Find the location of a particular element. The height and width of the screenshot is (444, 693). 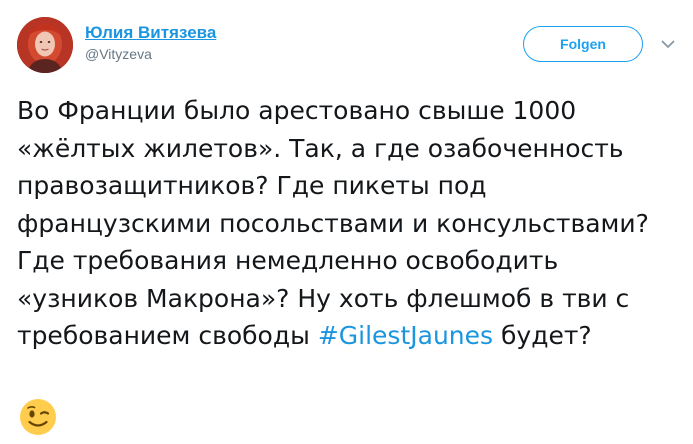

follow-button: Folgen is located at coordinates (583, 44).